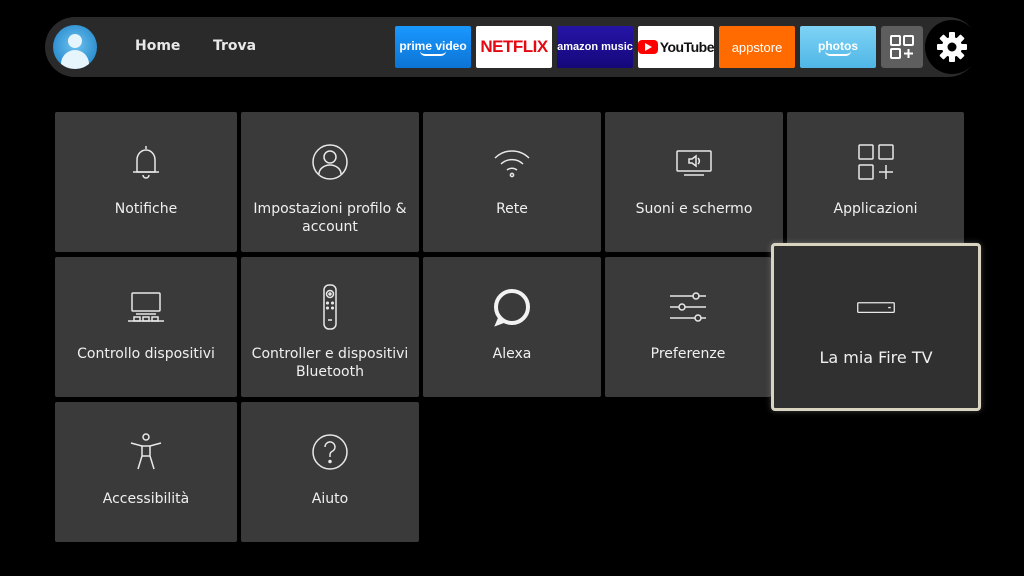 The image size is (1024, 576). Describe the element at coordinates (75, 41) in the screenshot. I see `avatar-head` at that location.